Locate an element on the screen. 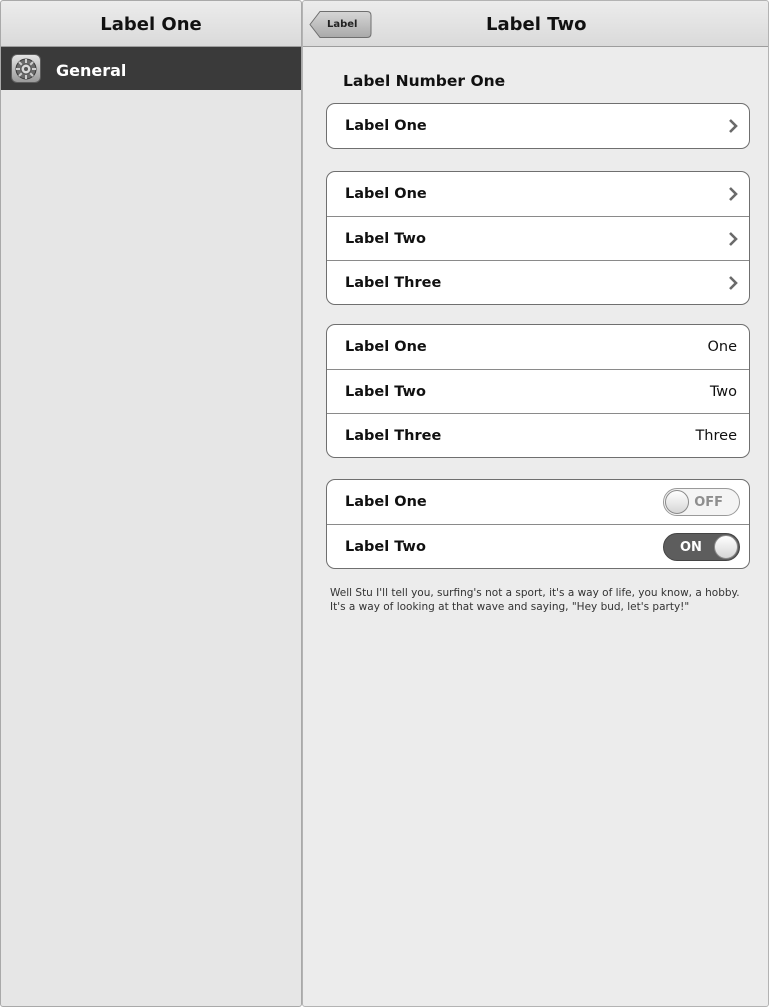 The width and height of the screenshot is (769, 1007). sidebar-item-general: General is located at coordinates (151, 68).